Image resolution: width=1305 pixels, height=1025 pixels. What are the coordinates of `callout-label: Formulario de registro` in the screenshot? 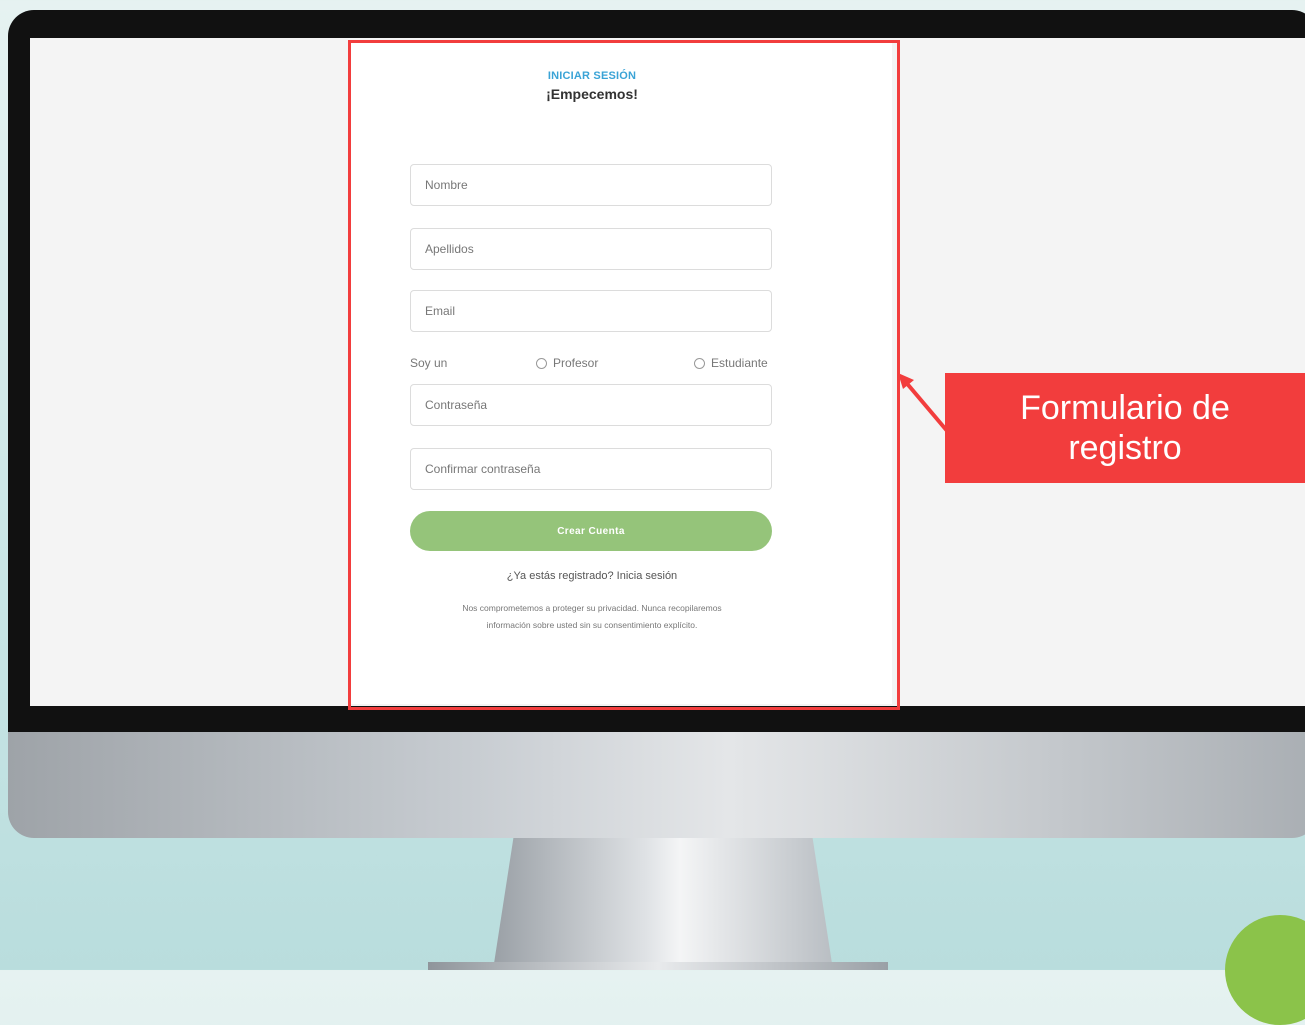 It's located at (1125, 428).